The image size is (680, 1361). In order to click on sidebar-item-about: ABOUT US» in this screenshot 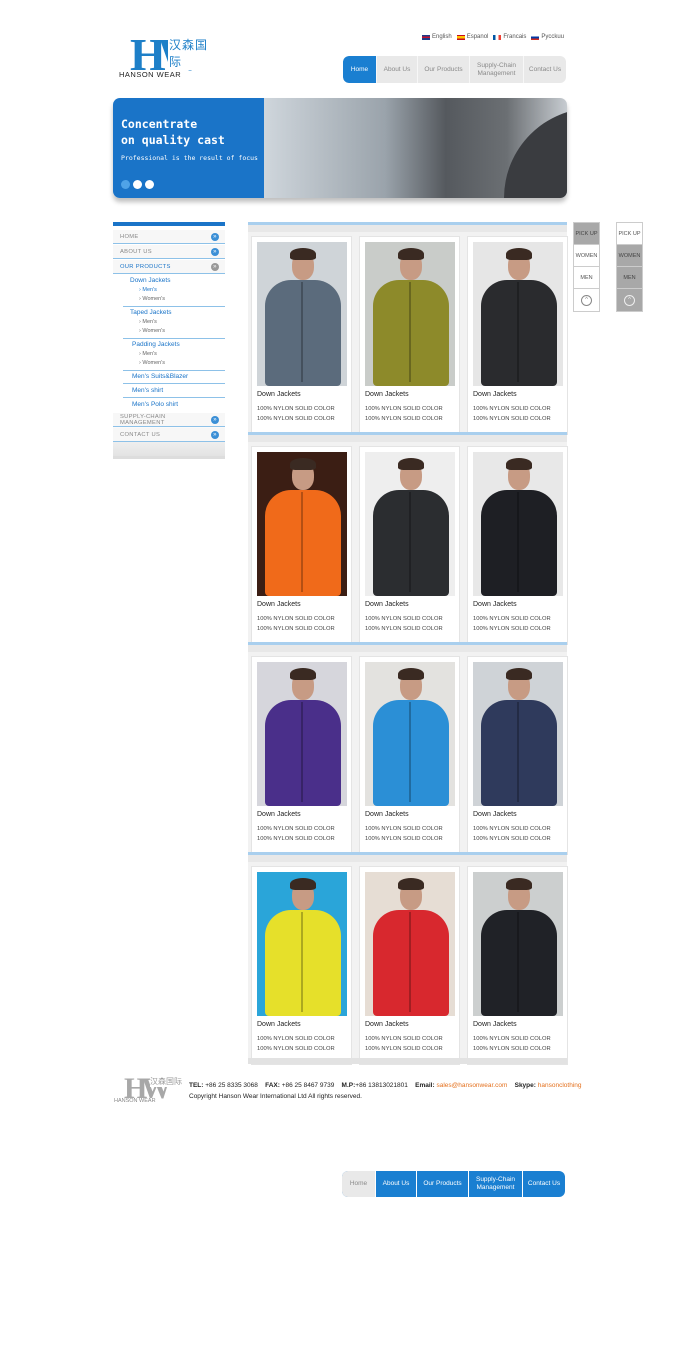, I will do `click(169, 252)`.